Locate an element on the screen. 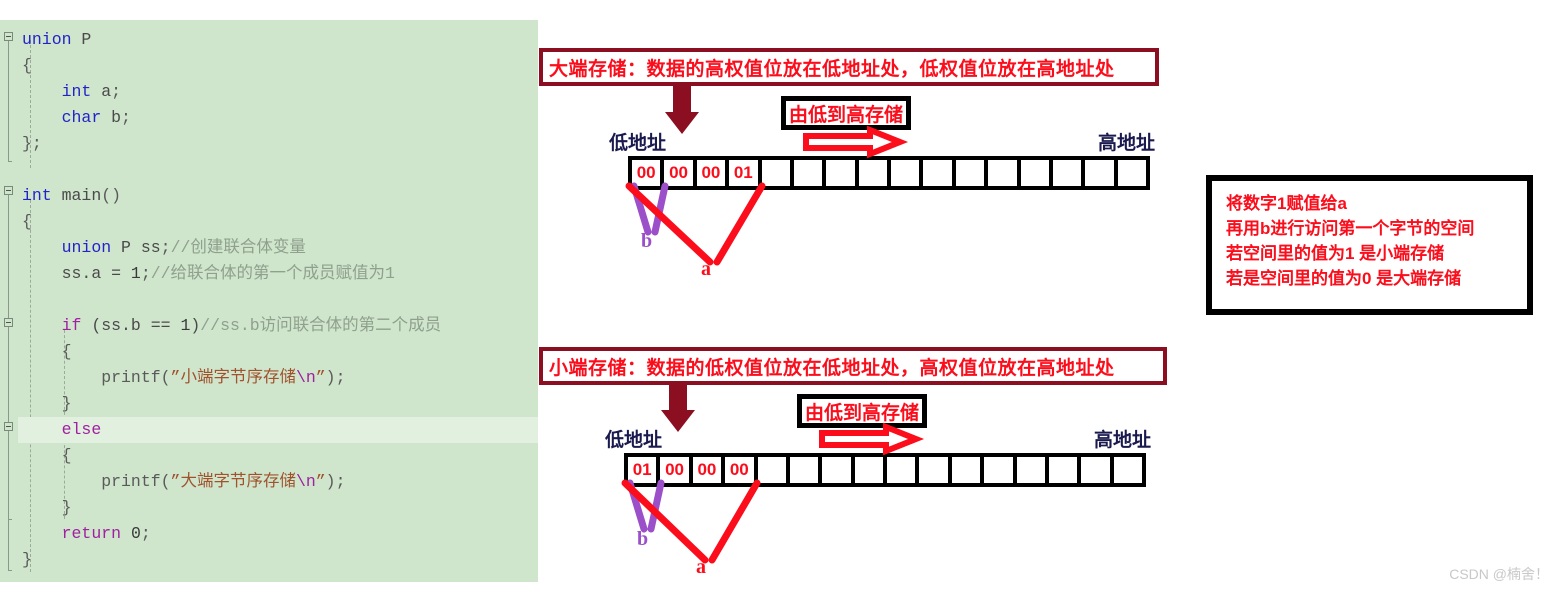 This screenshot has width=1565, height=594. code-line: union P is located at coordinates (278, 40).